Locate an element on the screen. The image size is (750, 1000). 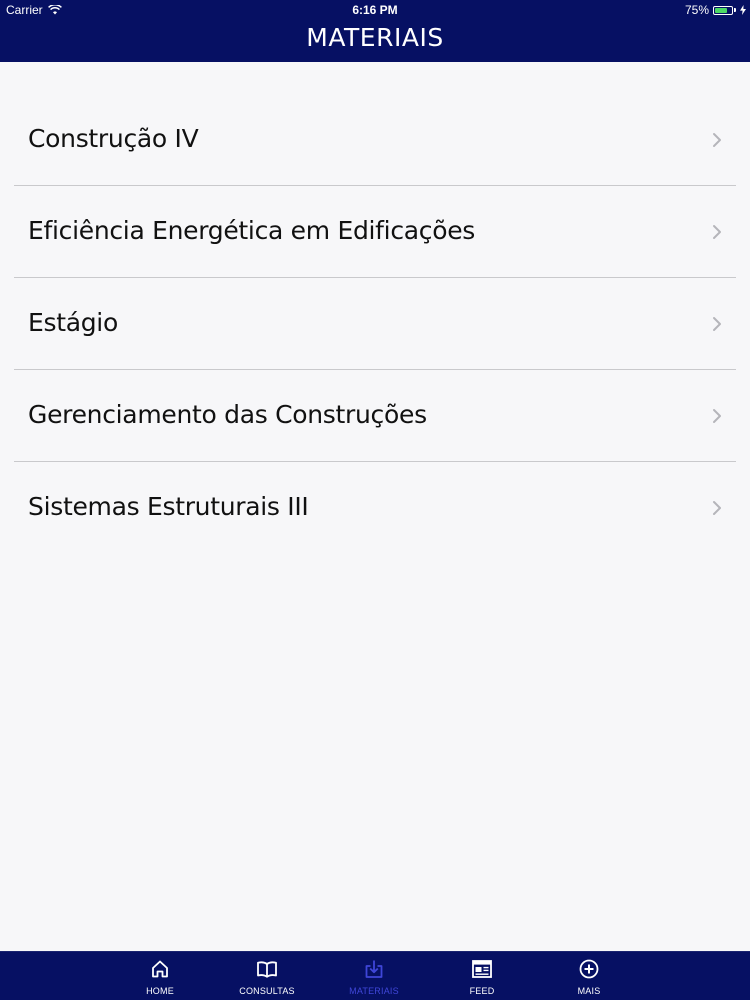
tab-label: MAIS is located at coordinates (589, 991).